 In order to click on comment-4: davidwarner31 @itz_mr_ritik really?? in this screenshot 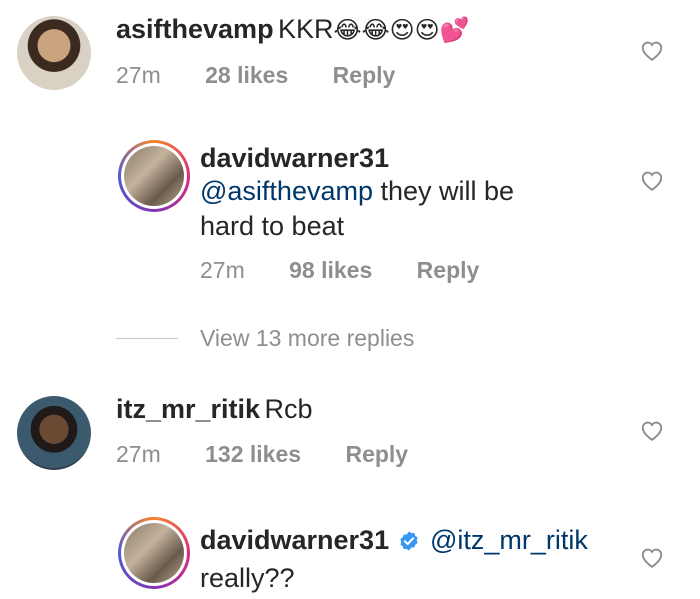, I will do `click(415, 559)`.